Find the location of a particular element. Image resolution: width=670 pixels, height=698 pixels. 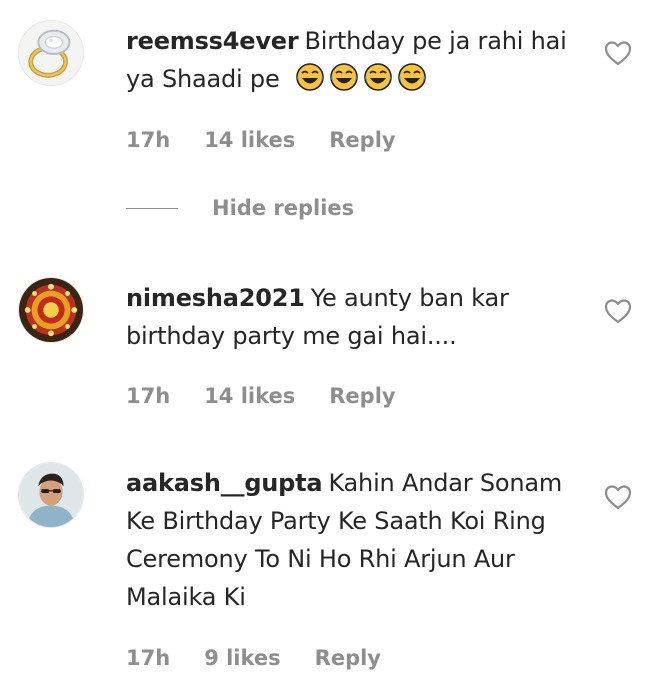

hide-replies-toggle: Hide replies is located at coordinates (240, 208).